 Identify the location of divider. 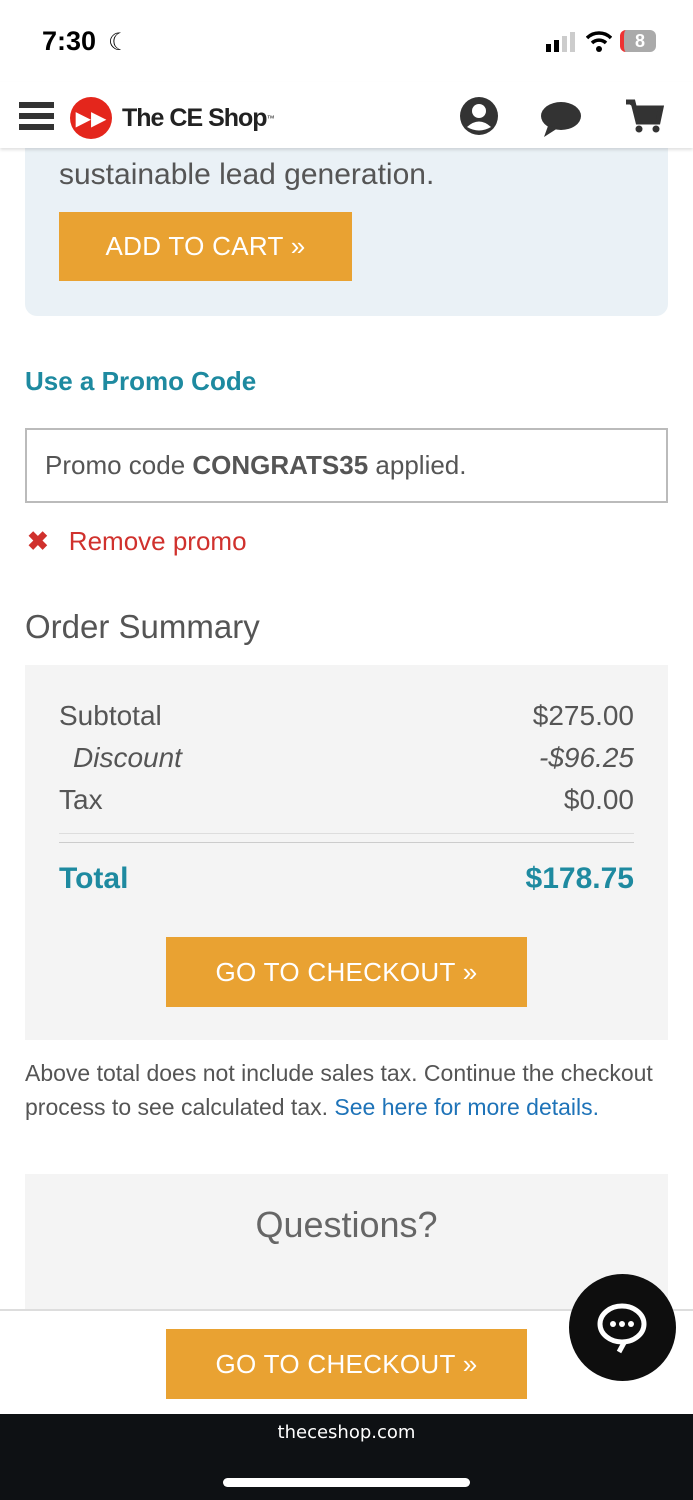
(346, 838).